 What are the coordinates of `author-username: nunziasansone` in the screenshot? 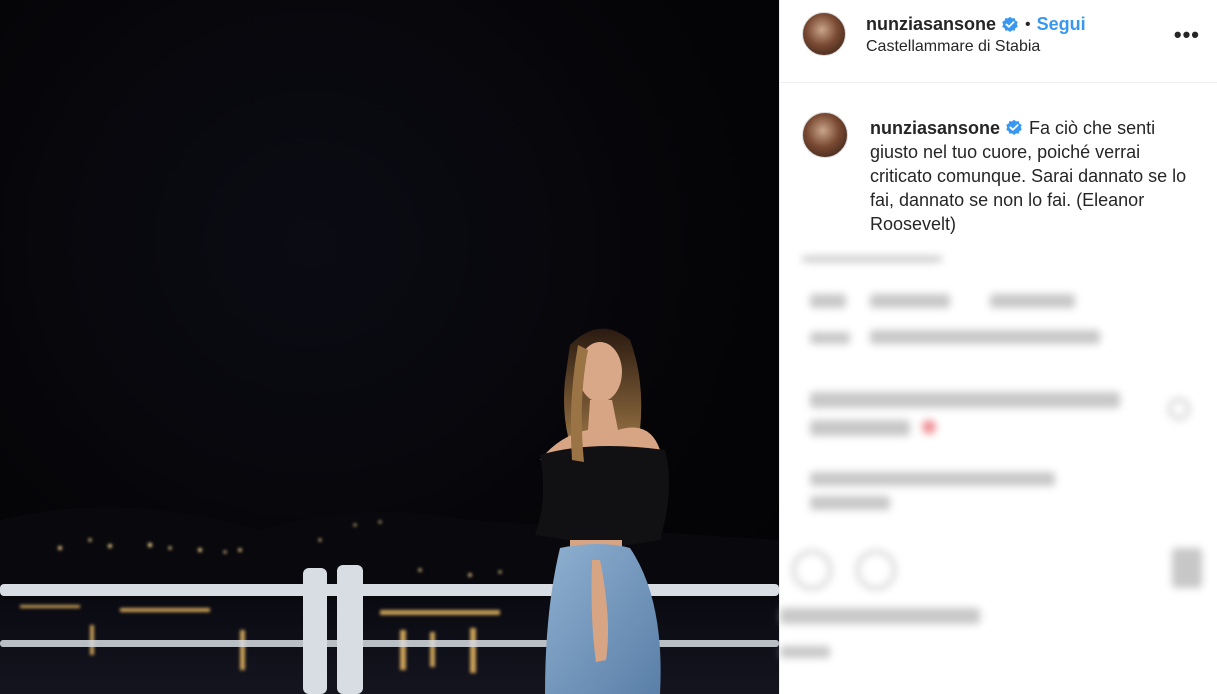 It's located at (931, 24).